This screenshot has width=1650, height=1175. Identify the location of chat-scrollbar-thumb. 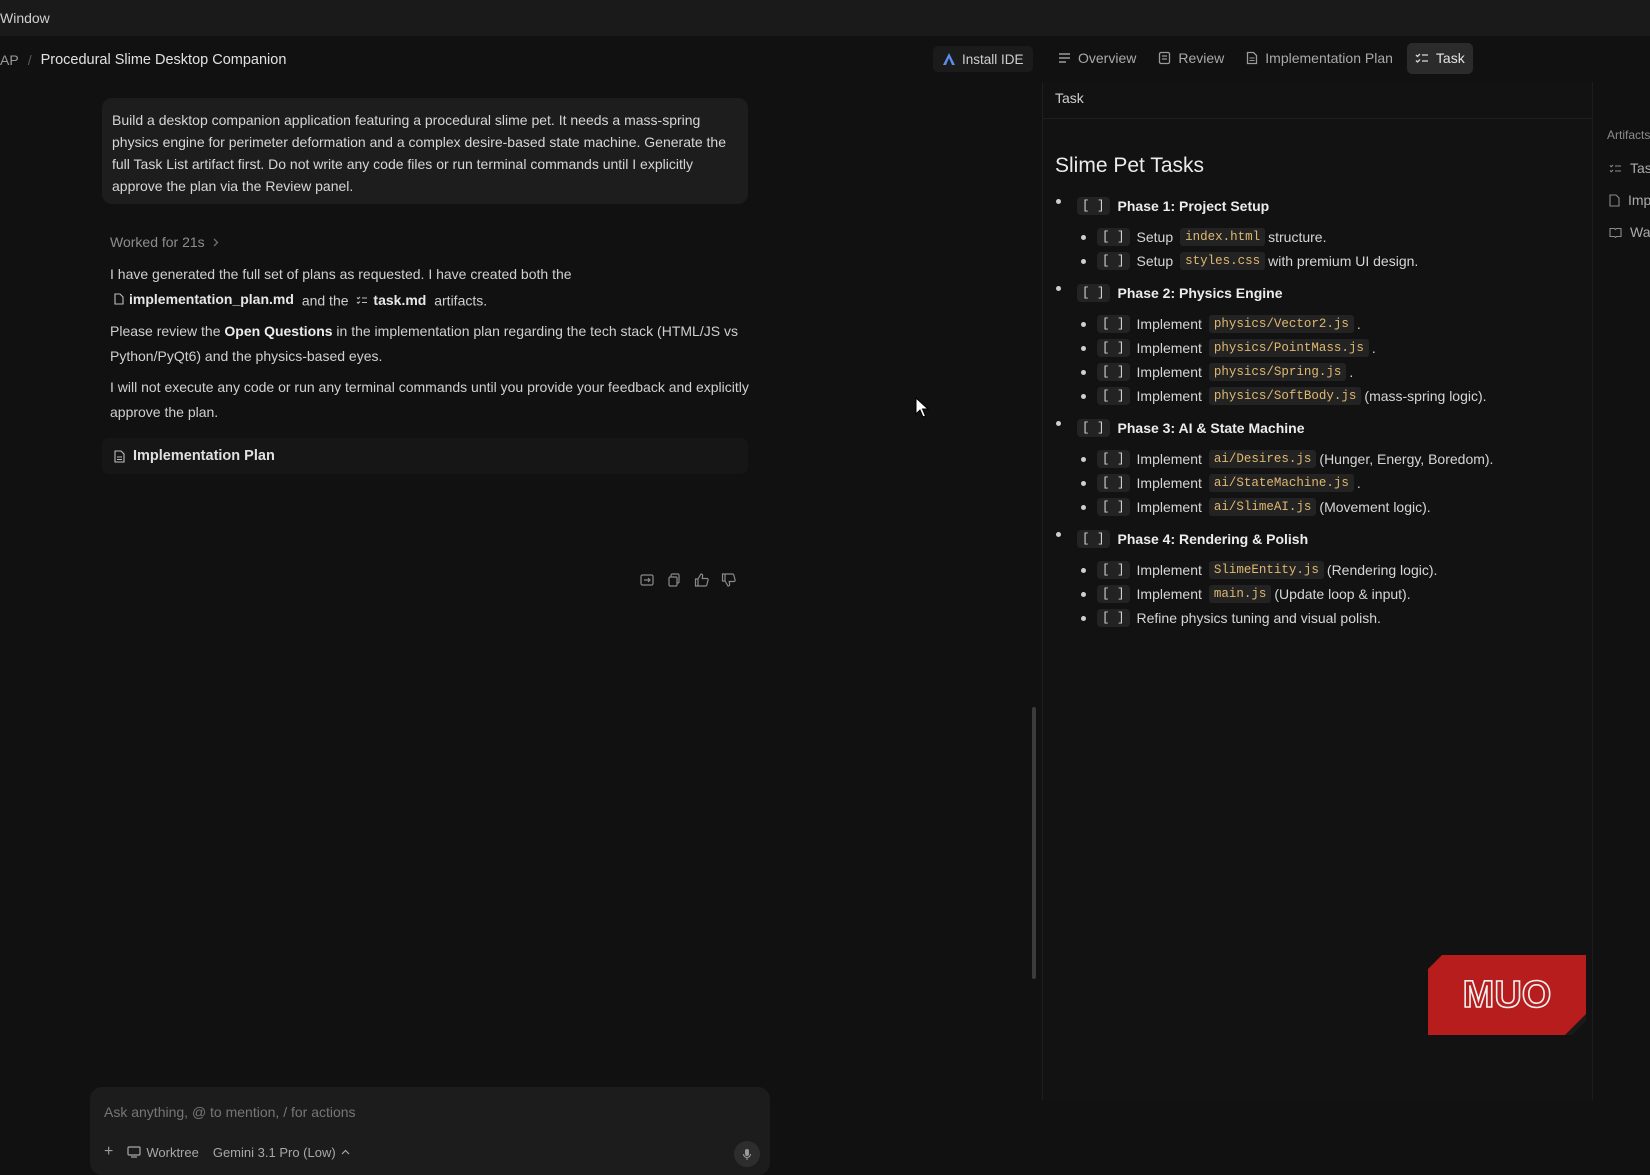
(1034, 843).